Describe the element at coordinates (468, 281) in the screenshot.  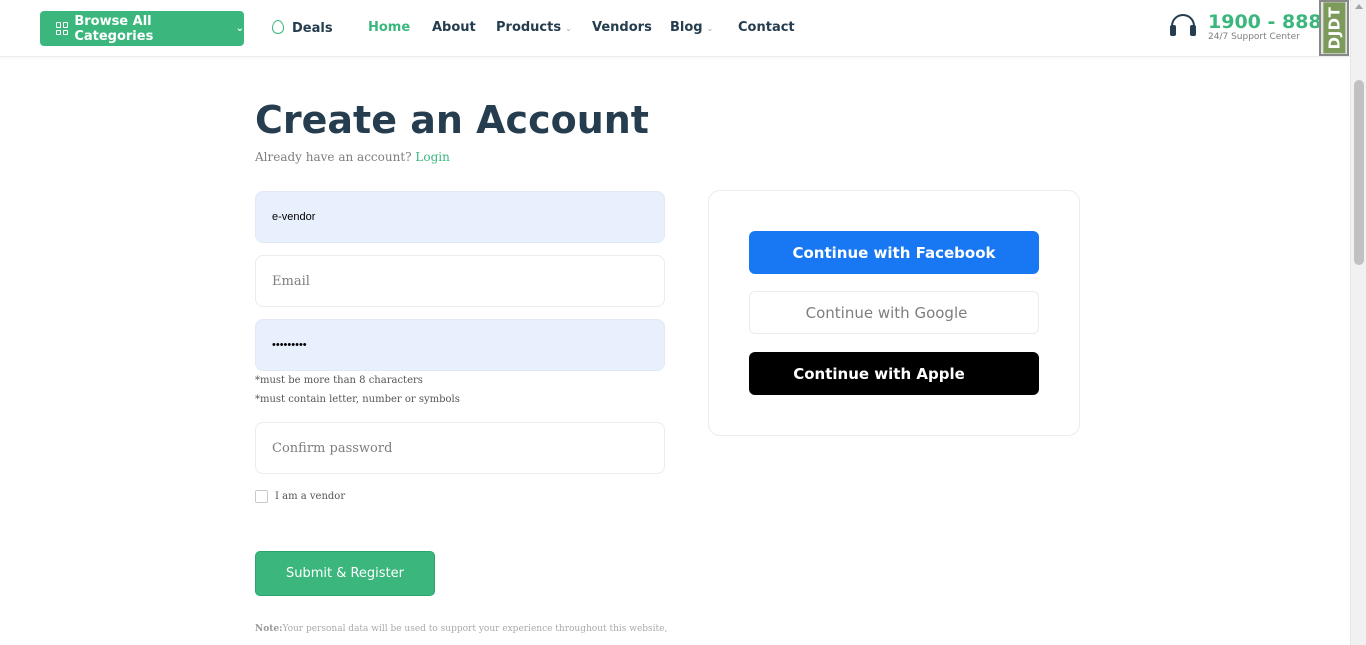
I see `email-input` at that location.